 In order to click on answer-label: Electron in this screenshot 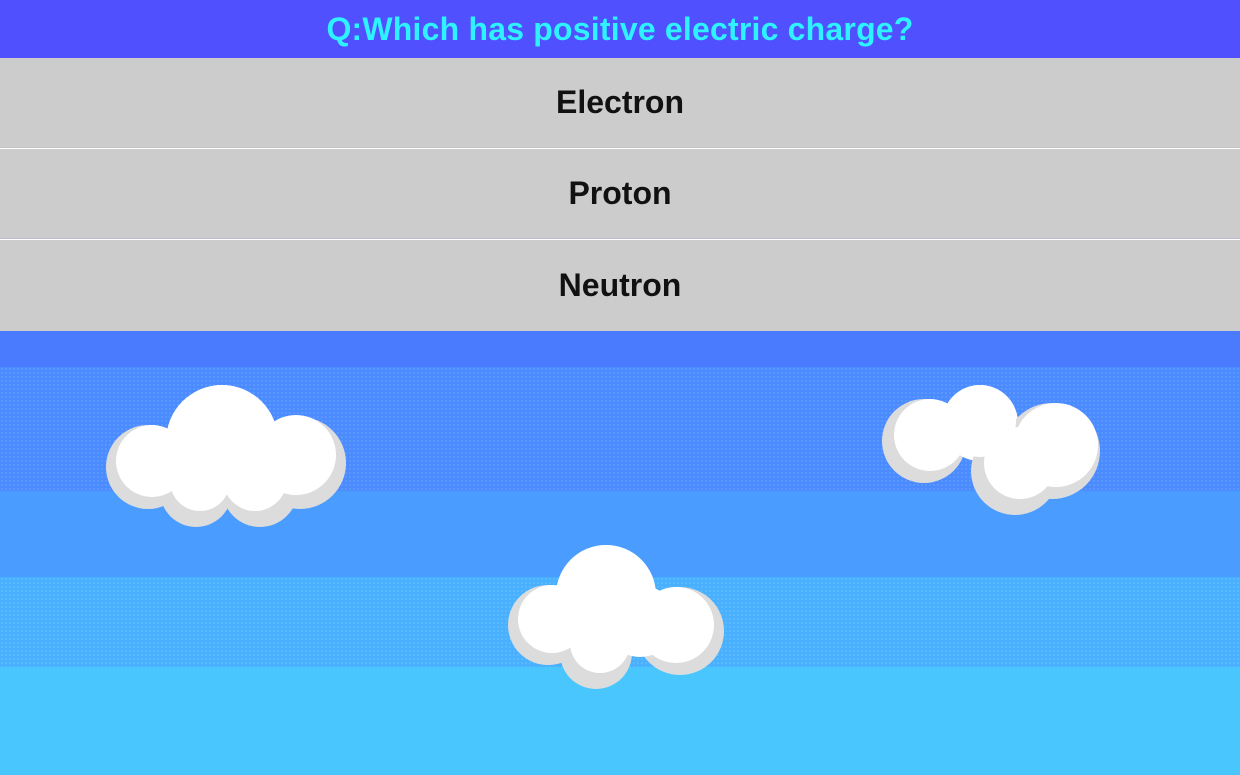, I will do `click(620, 102)`.